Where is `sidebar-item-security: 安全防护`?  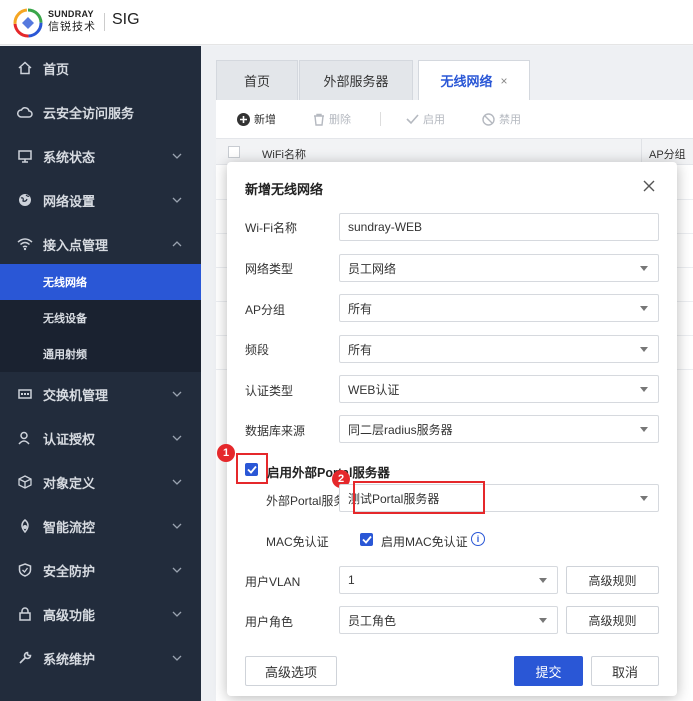 sidebar-item-security: 安全防护 is located at coordinates (100, 570).